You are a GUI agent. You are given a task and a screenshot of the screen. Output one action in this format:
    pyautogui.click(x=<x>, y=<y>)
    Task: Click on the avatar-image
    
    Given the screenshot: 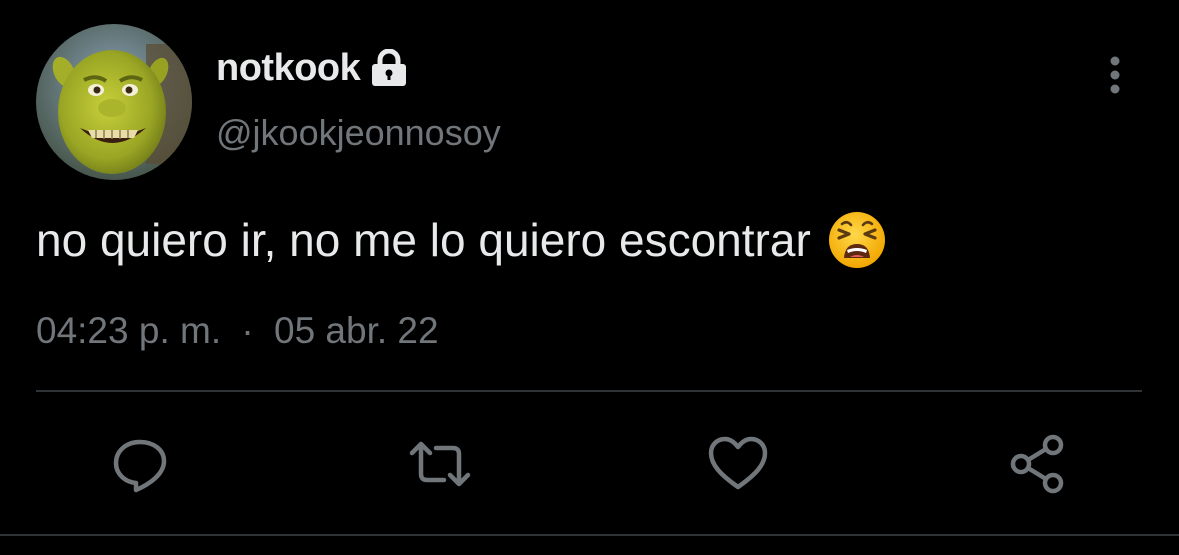 What is the action you would take?
    pyautogui.click(x=114, y=102)
    